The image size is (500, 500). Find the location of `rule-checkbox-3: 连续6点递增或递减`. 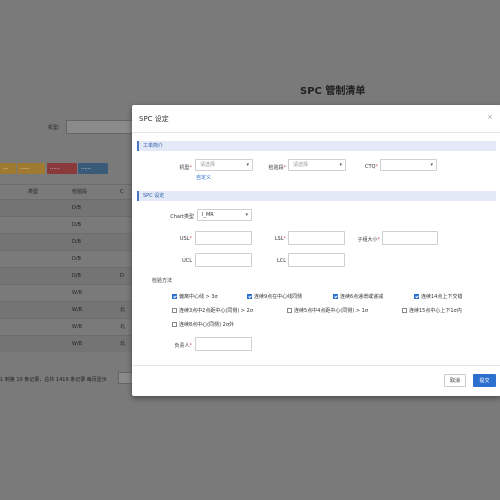

rule-checkbox-3: 连续6点递增或递减 is located at coordinates (358, 296).